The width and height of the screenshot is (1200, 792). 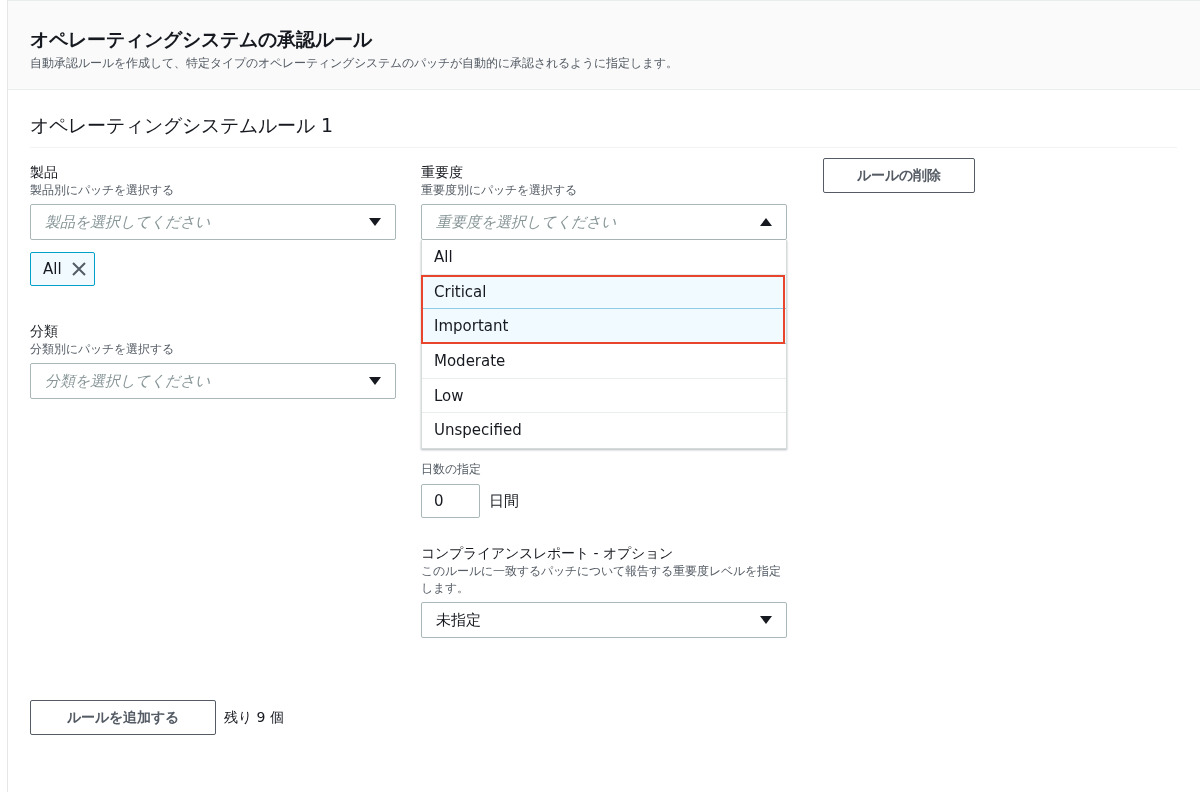 What do you see at coordinates (123, 717) in the screenshot?
I see `add-rule-button: ルールを追加する` at bounding box center [123, 717].